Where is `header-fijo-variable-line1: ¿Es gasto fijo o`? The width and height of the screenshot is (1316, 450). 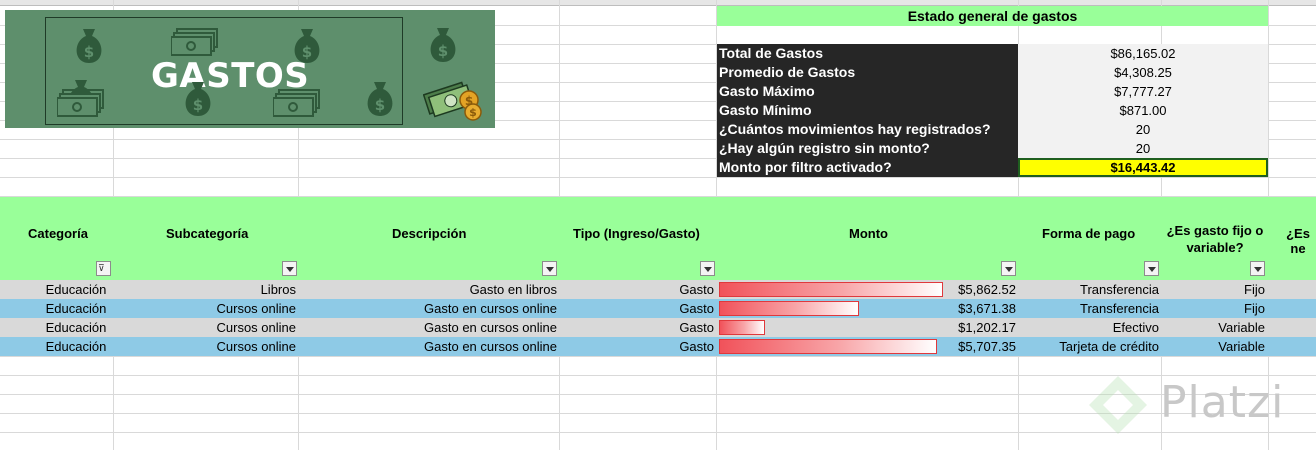
header-fijo-variable-line1: ¿Es gasto fijo o is located at coordinates (1215, 230).